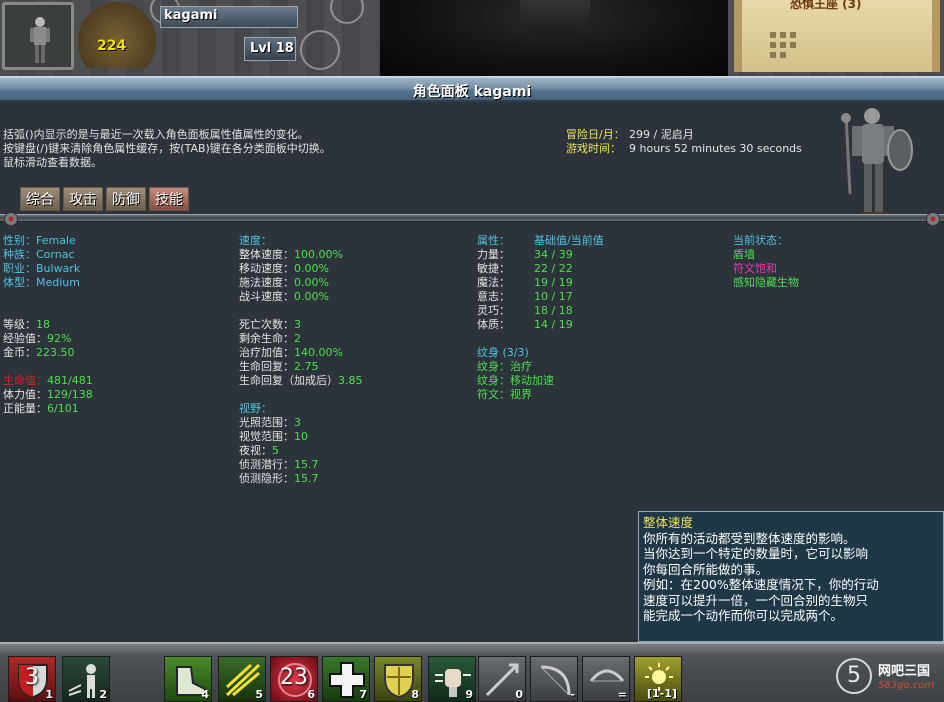 The width and height of the screenshot is (944, 702). I want to click on hotbar-slot-7: 7, so click(346, 679).